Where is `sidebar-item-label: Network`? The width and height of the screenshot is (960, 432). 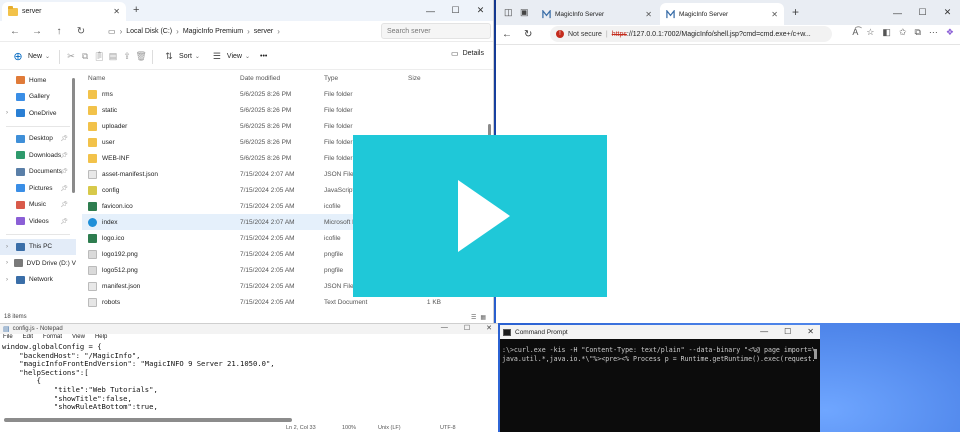 sidebar-item-label: Network is located at coordinates (41, 280).